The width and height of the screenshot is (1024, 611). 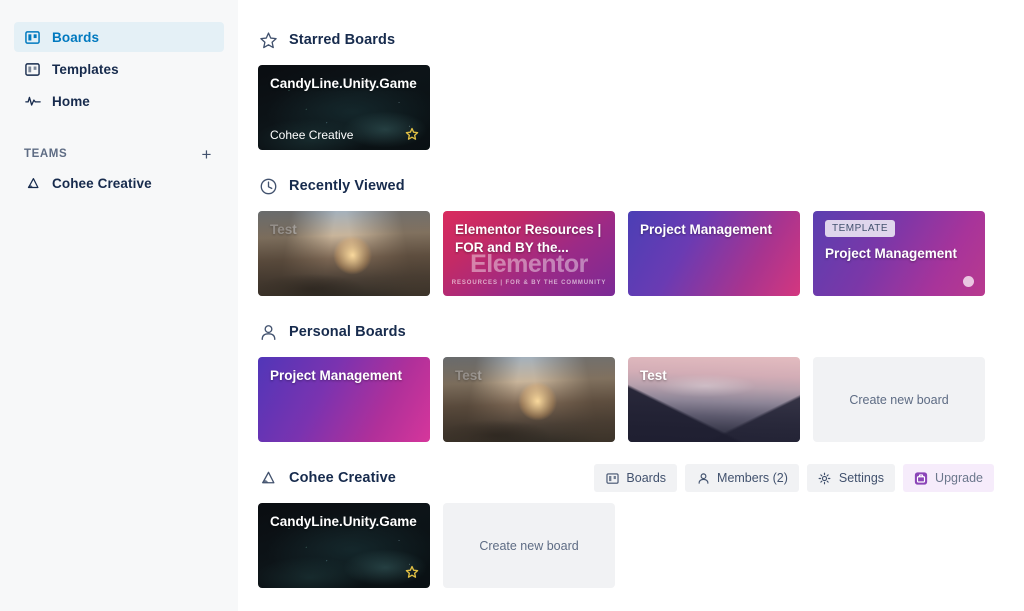 What do you see at coordinates (119, 37) in the screenshot?
I see `sidebar-item-boards: Boards` at bounding box center [119, 37].